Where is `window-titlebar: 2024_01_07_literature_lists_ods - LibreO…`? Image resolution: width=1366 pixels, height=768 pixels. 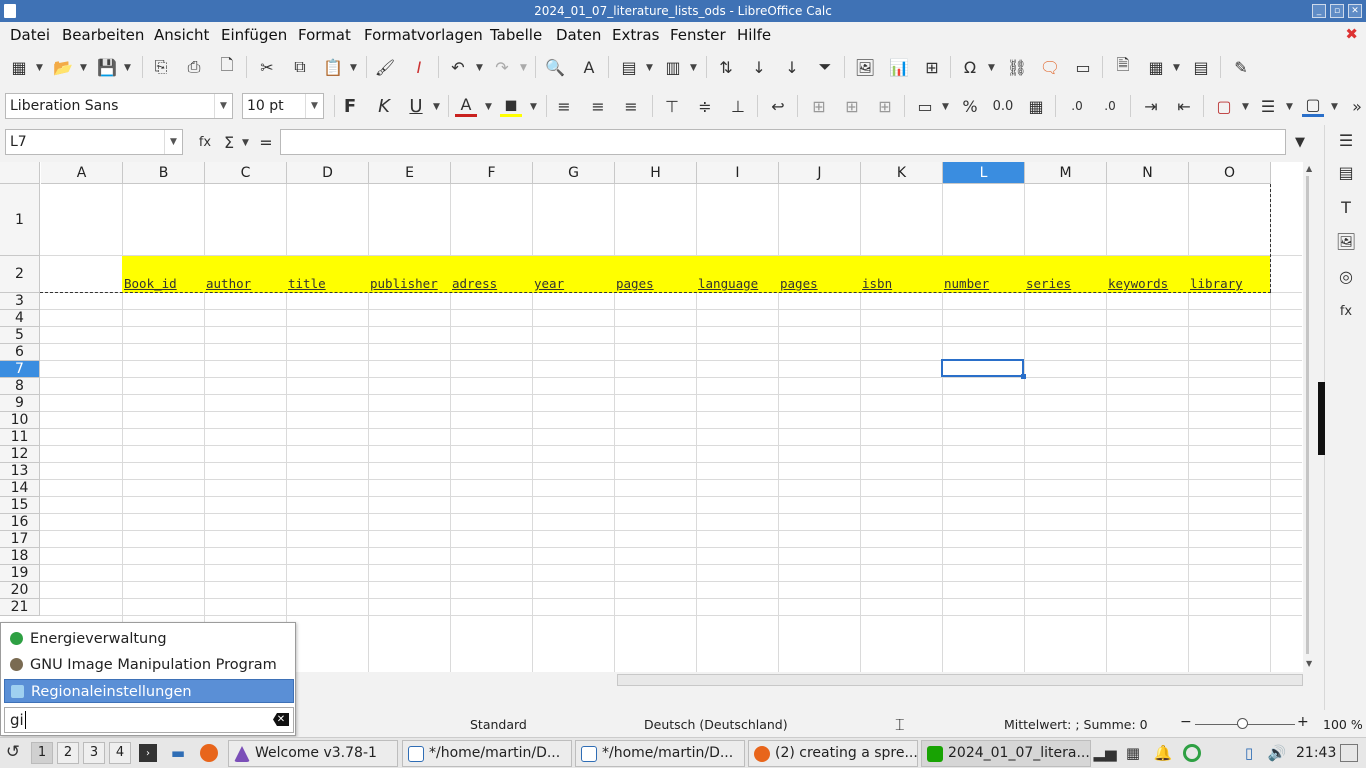 window-titlebar: 2024_01_07_literature_lists_ods - LibreO… is located at coordinates (683, 11).